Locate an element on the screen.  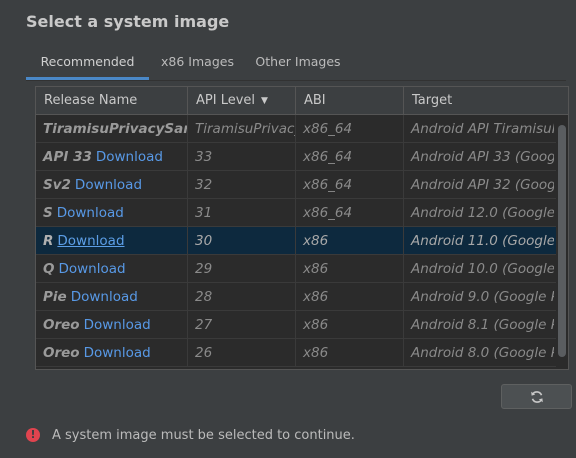
table-header: Release Name API Level ▼ ABI Target is located at coordinates (302, 101).